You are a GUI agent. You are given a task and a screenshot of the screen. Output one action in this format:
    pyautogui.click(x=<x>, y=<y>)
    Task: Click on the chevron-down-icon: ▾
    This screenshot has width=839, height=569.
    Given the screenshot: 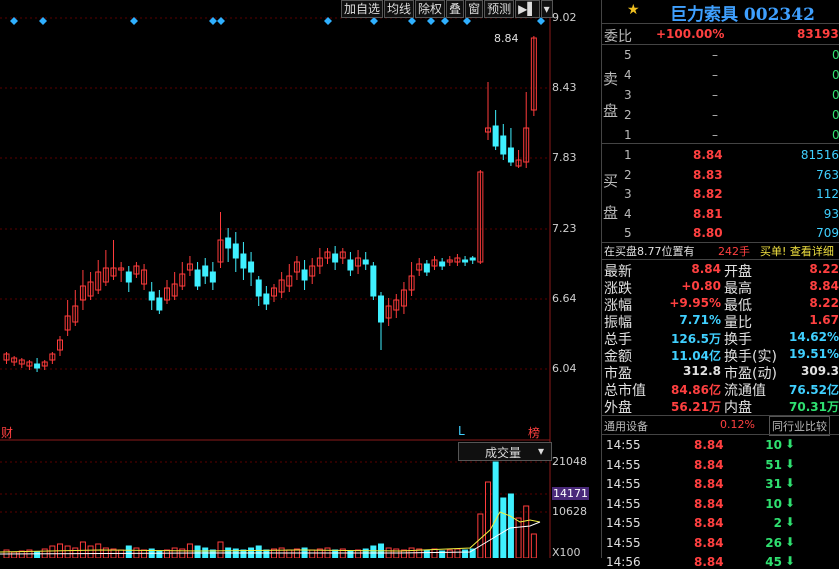 What is the action you would take?
    pyautogui.click(x=546, y=9)
    